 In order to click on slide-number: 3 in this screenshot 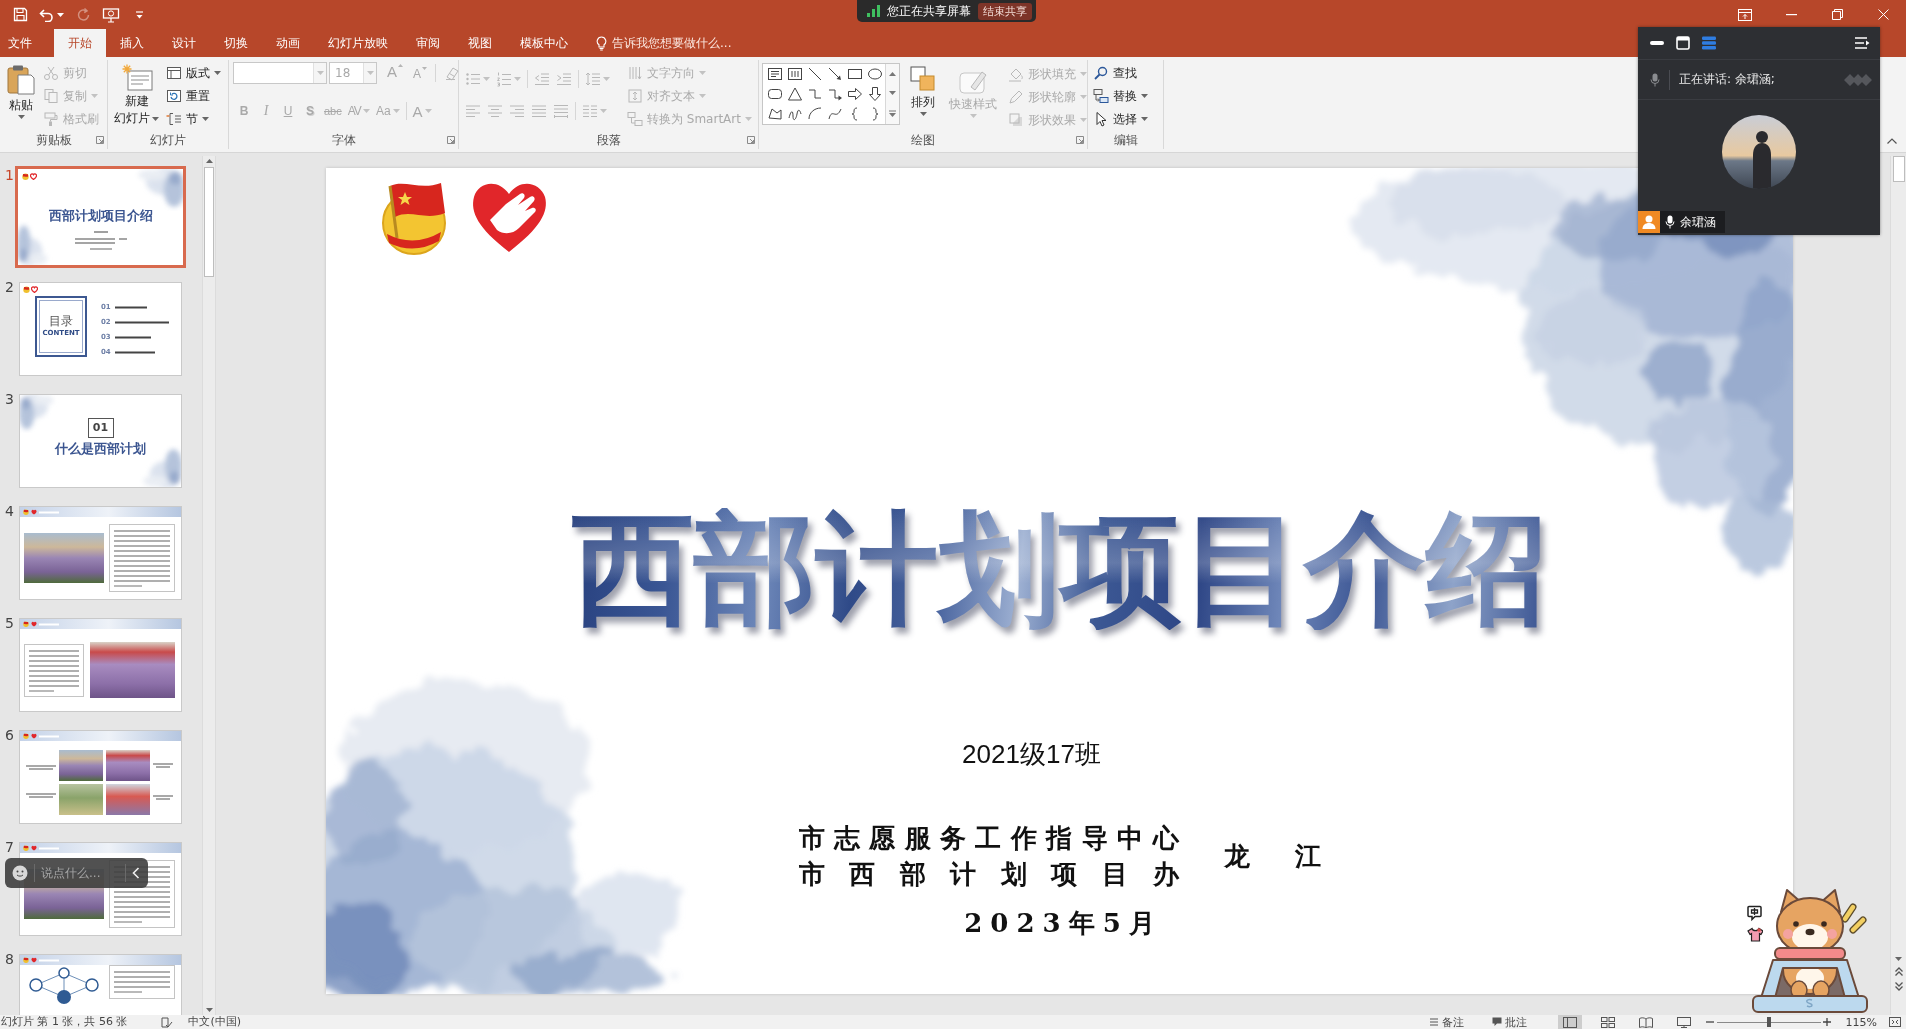, I will do `click(9, 399)`.